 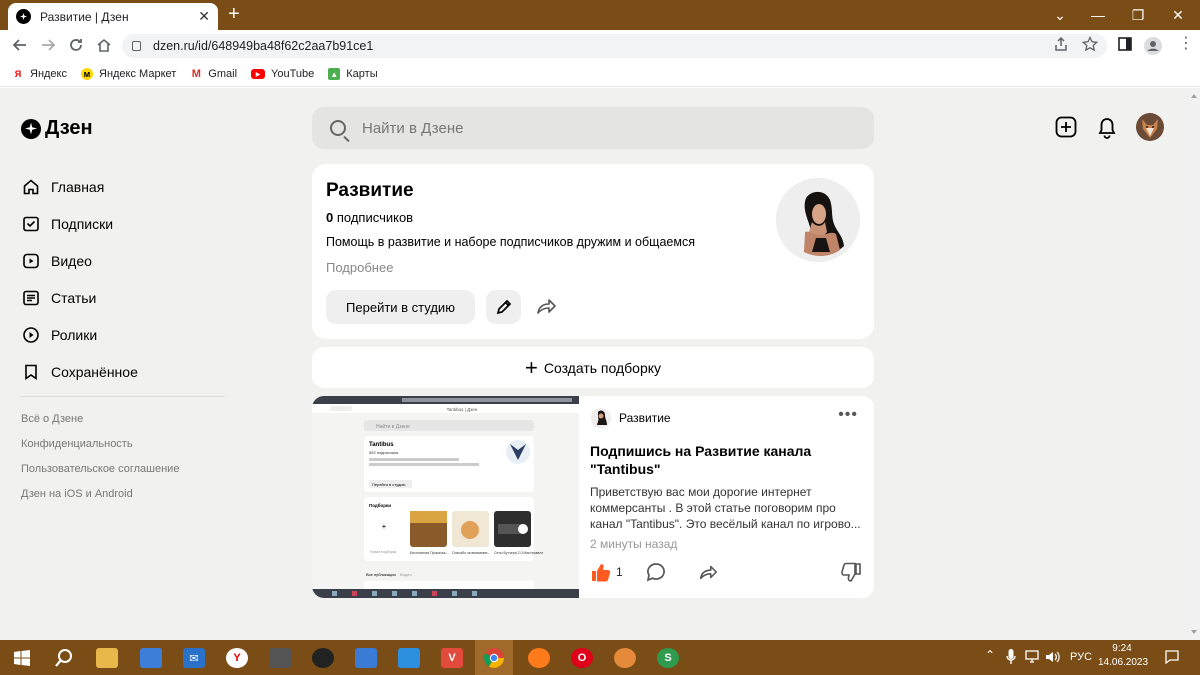 I want to click on browser-tab: Развитие | Дзен ✕, so click(x=113, y=16).